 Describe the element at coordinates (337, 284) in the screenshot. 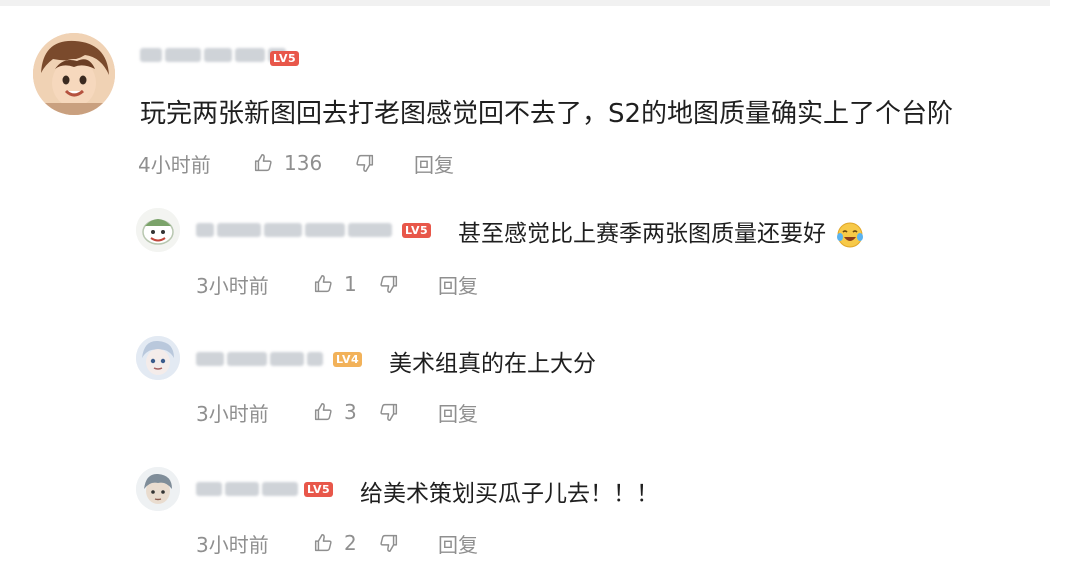

I see `reply-meta: 3小时前 1 回复` at that location.